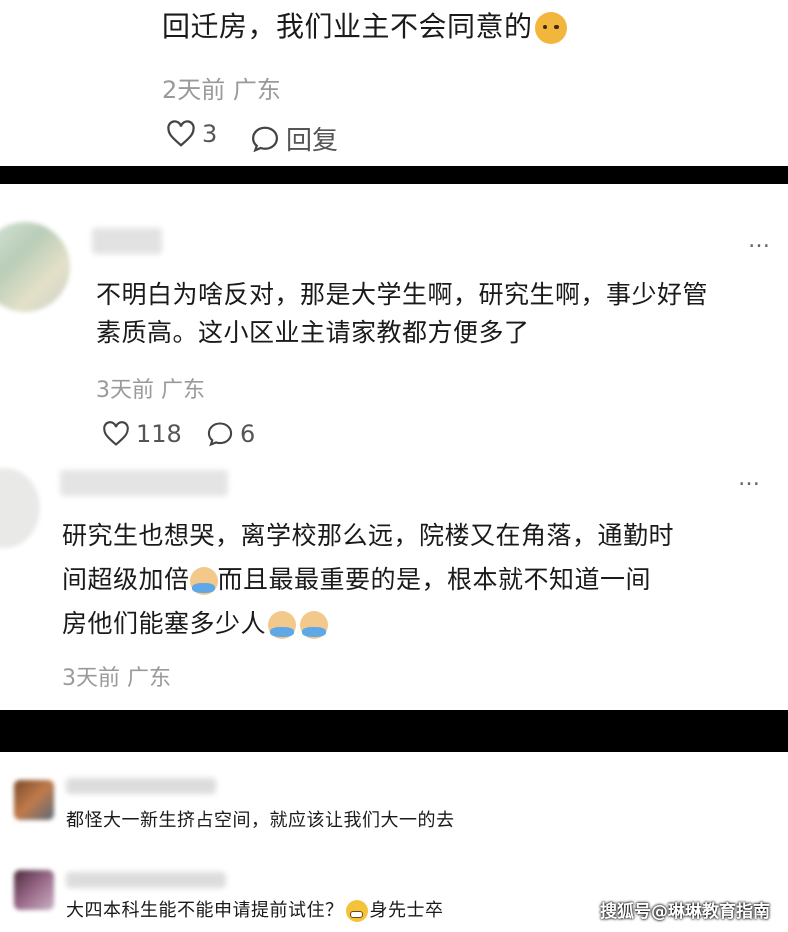 Image resolution: width=788 pixels, height=932 pixels. Describe the element at coordinates (364, 27) in the screenshot. I see `comment-text: 回迁房，我们业主不会同意的` at that location.